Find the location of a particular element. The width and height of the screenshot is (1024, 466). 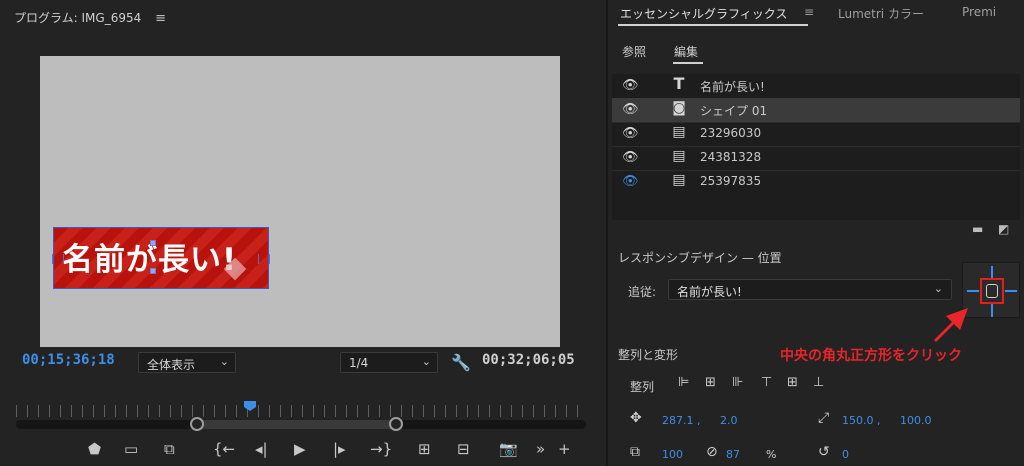

rounded-square-icon is located at coordinates (992, 291).